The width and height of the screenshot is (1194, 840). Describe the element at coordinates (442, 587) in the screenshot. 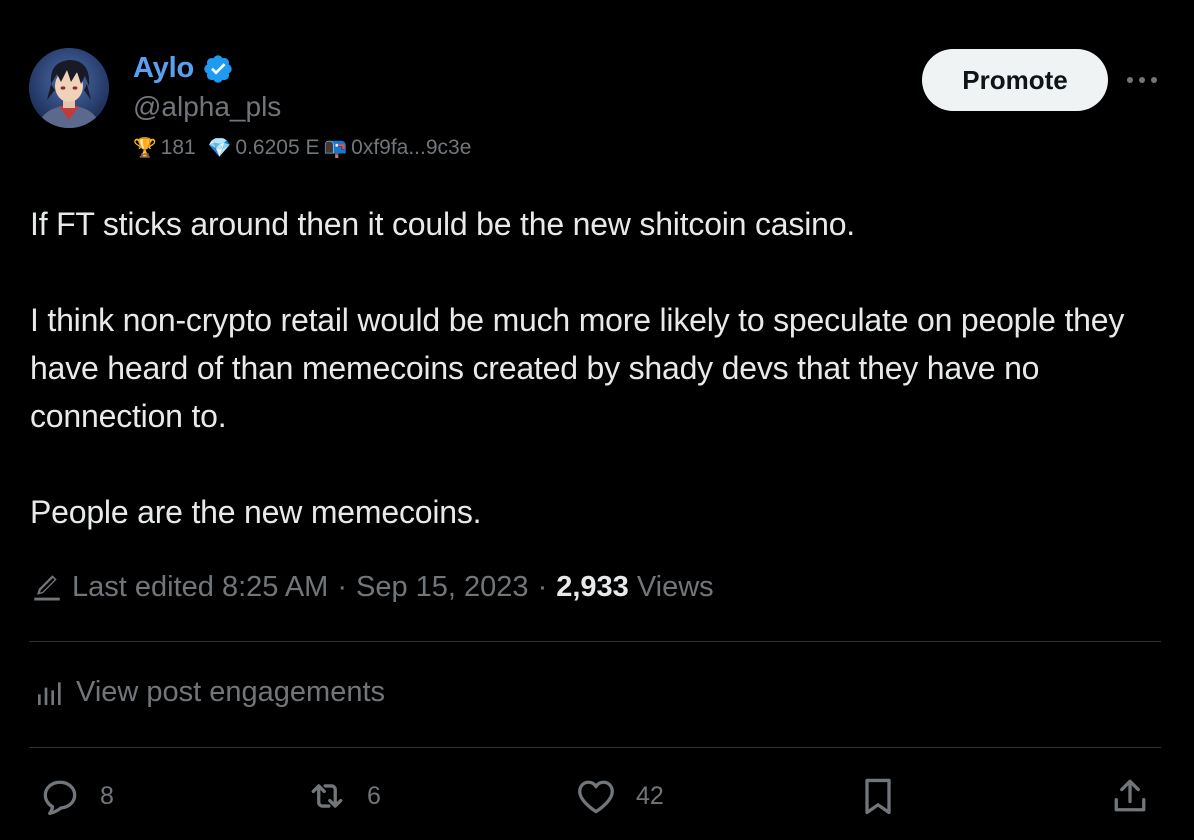

I see `post-date: Sep 15, 2023` at that location.